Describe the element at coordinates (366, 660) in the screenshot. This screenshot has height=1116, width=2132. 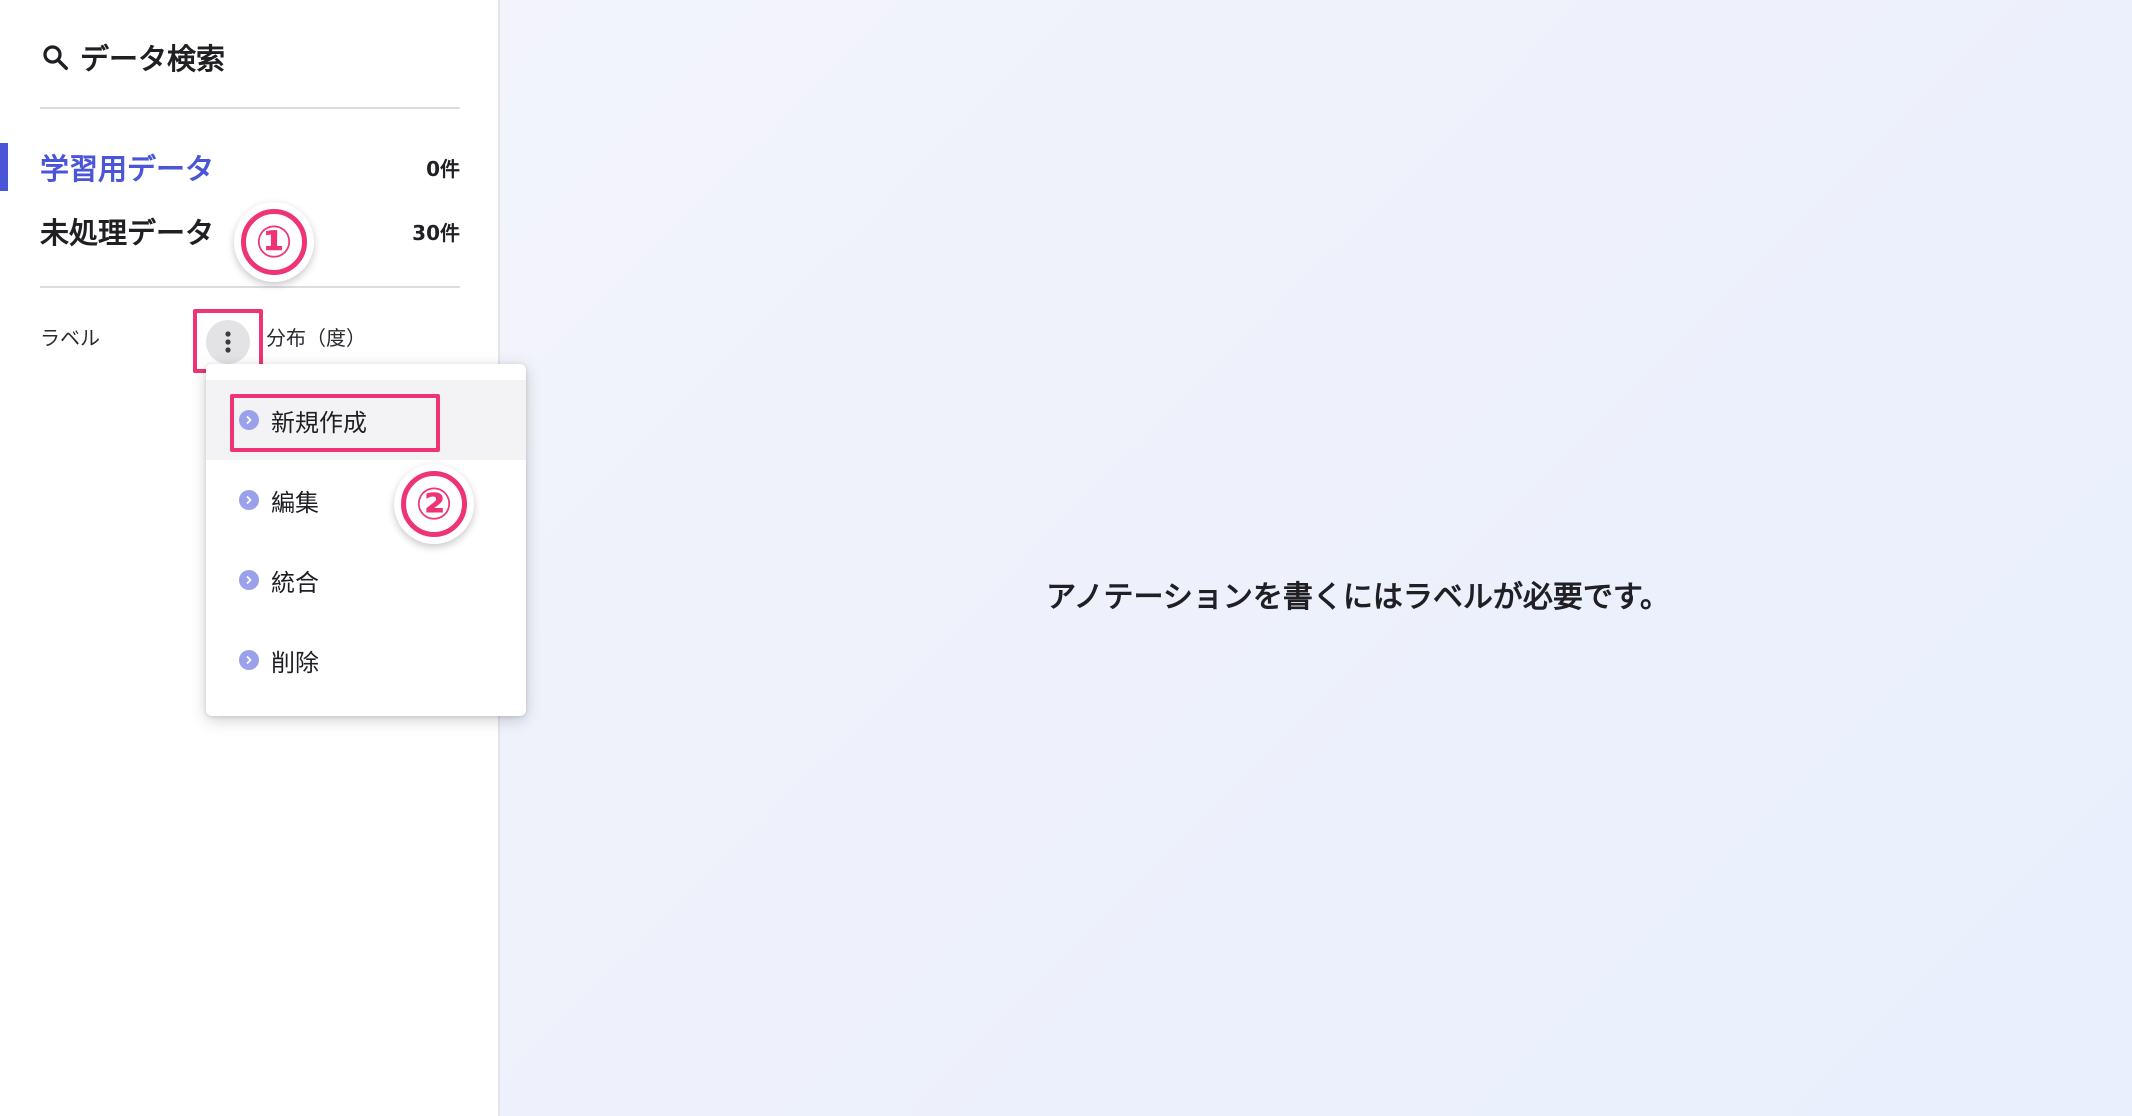
I see `menu-item-delete: 削除` at that location.